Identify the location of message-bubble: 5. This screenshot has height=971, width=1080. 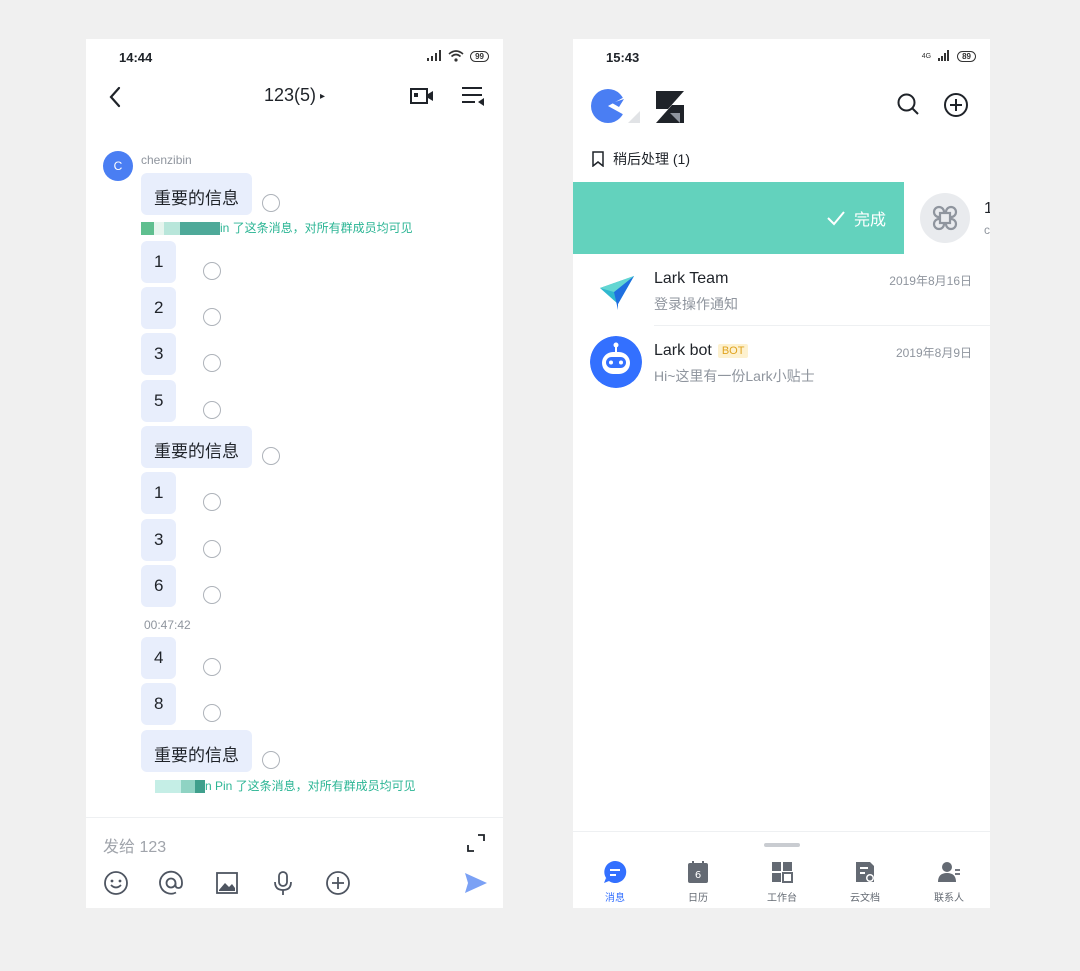
(159, 401).